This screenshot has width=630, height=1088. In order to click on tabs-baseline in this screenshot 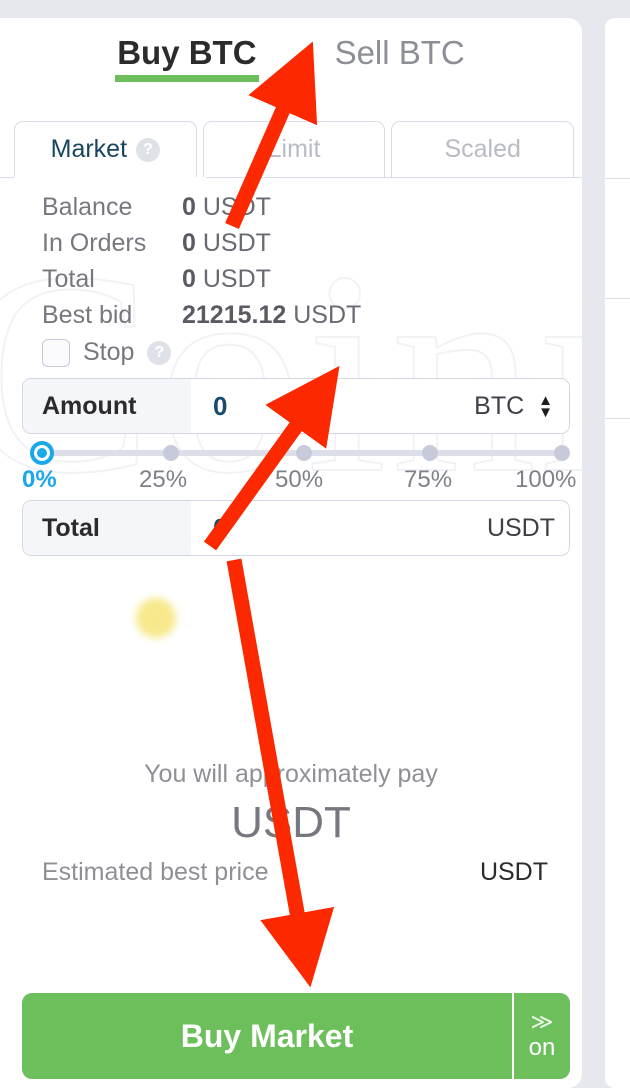, I will do `click(291, 177)`.